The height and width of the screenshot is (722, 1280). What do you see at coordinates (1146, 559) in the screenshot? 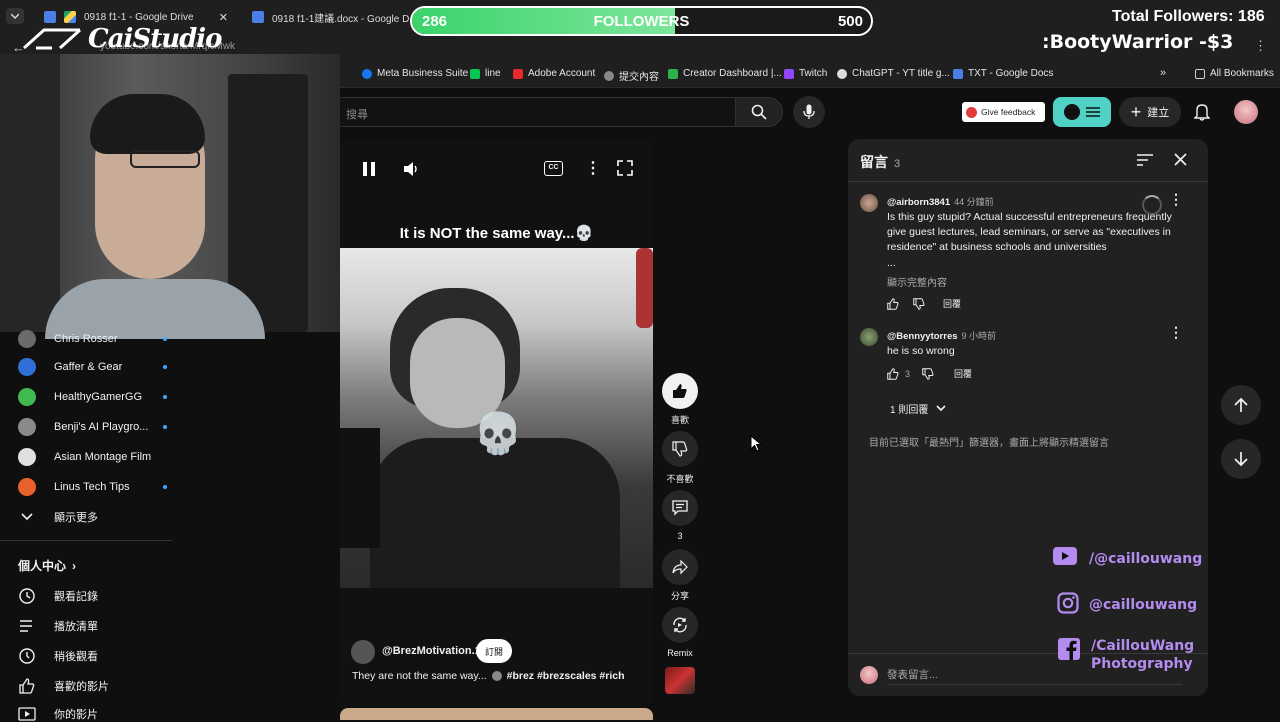
I see `social-youtube-handle: /@caillouwang` at bounding box center [1146, 559].